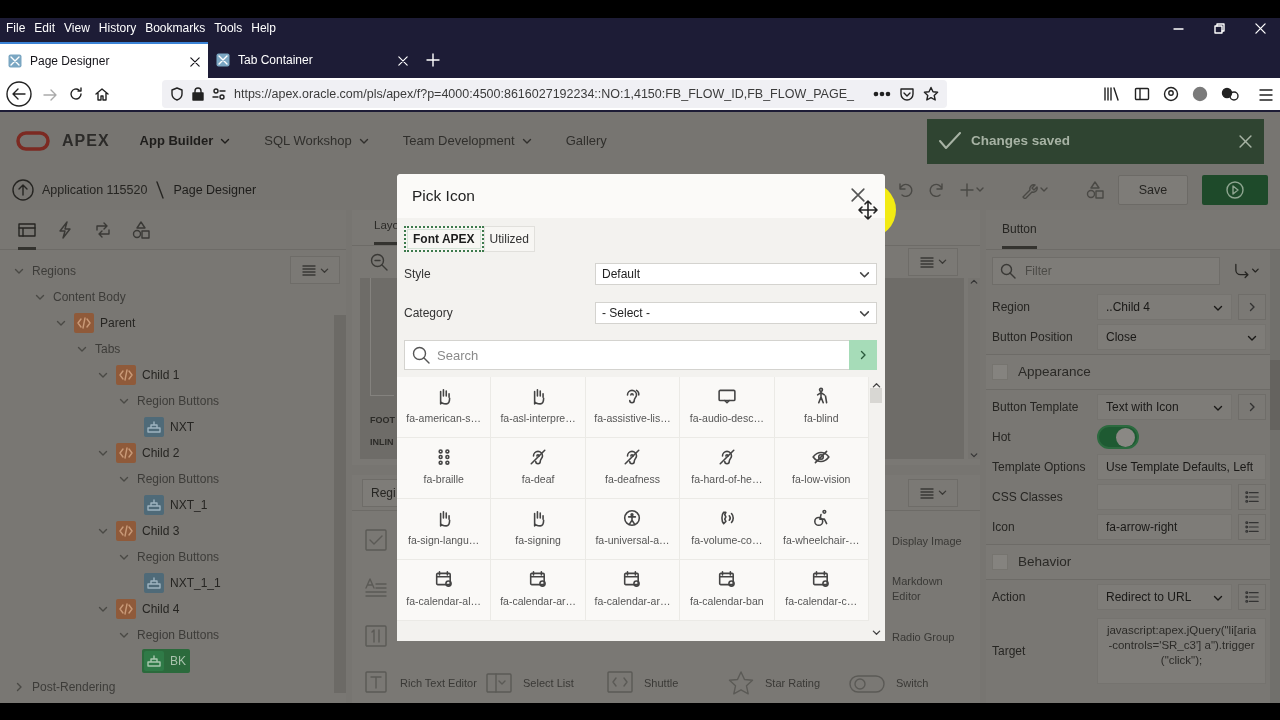 Image resolution: width=1280 pixels, height=720 pixels. What do you see at coordinates (1181, 651) in the screenshot?
I see `text-area: javascript:apex.jQuery("li[aria-controls='SR_c3'] a").trigger("click");` at bounding box center [1181, 651].